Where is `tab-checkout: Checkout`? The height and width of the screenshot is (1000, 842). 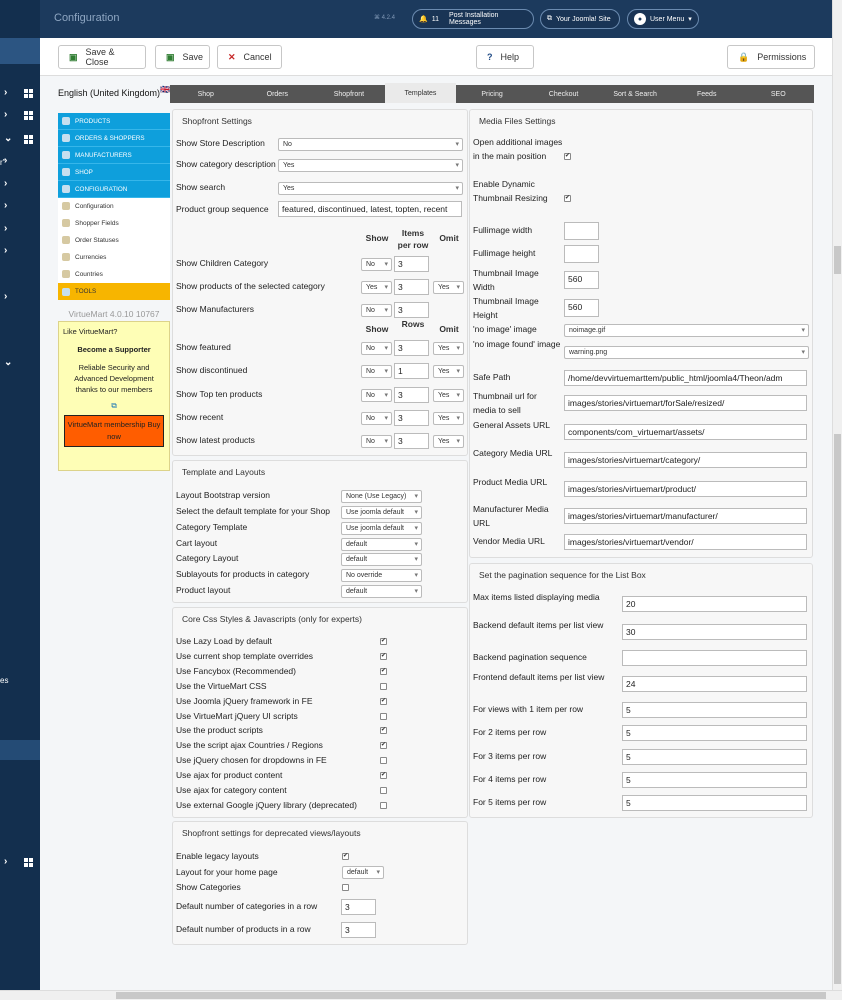 tab-checkout: Checkout is located at coordinates (564, 94).